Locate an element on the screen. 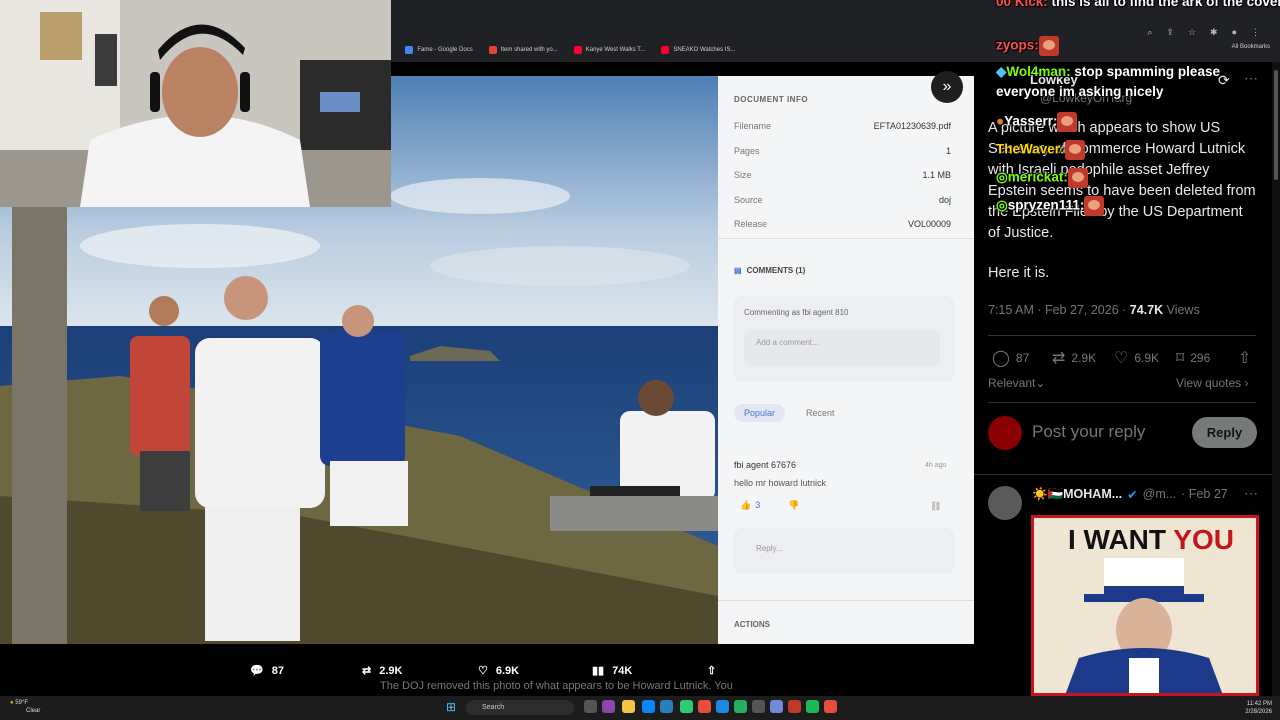  reply-image: I WANT YOU is located at coordinates (1145, 605).